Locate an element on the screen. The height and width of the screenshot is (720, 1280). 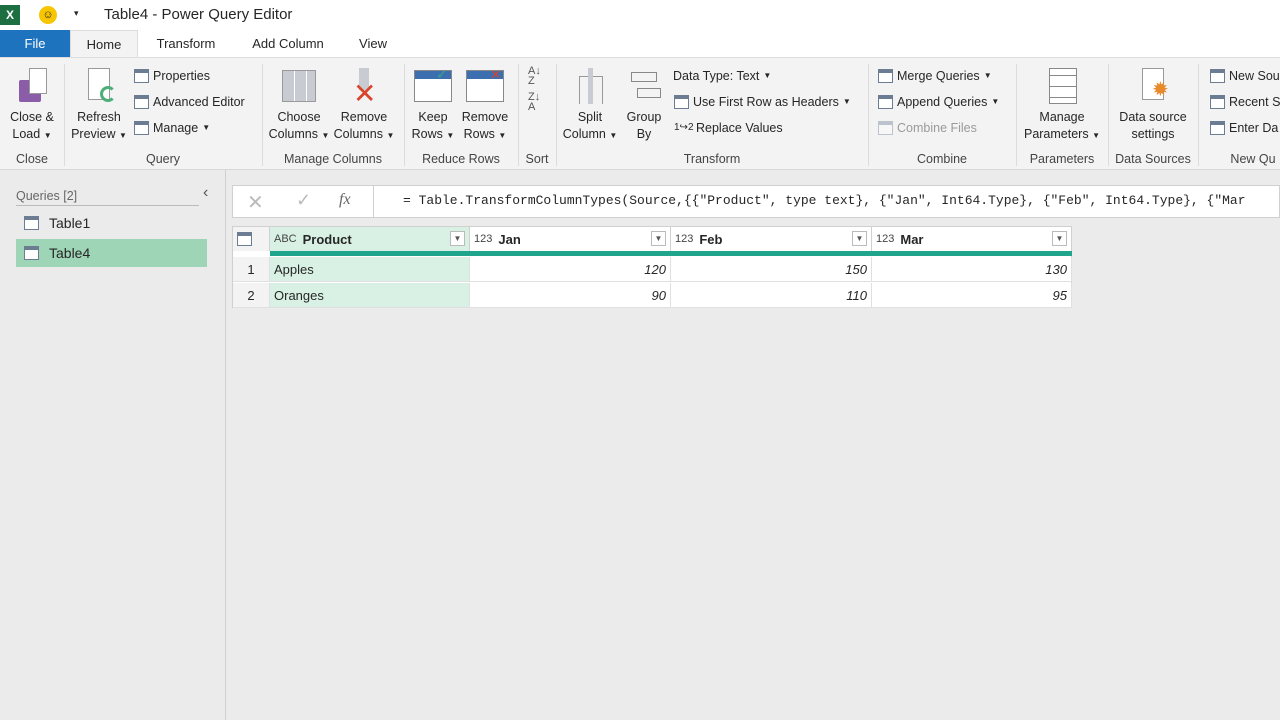
enter-data-icon is located at coordinates (1217, 128).